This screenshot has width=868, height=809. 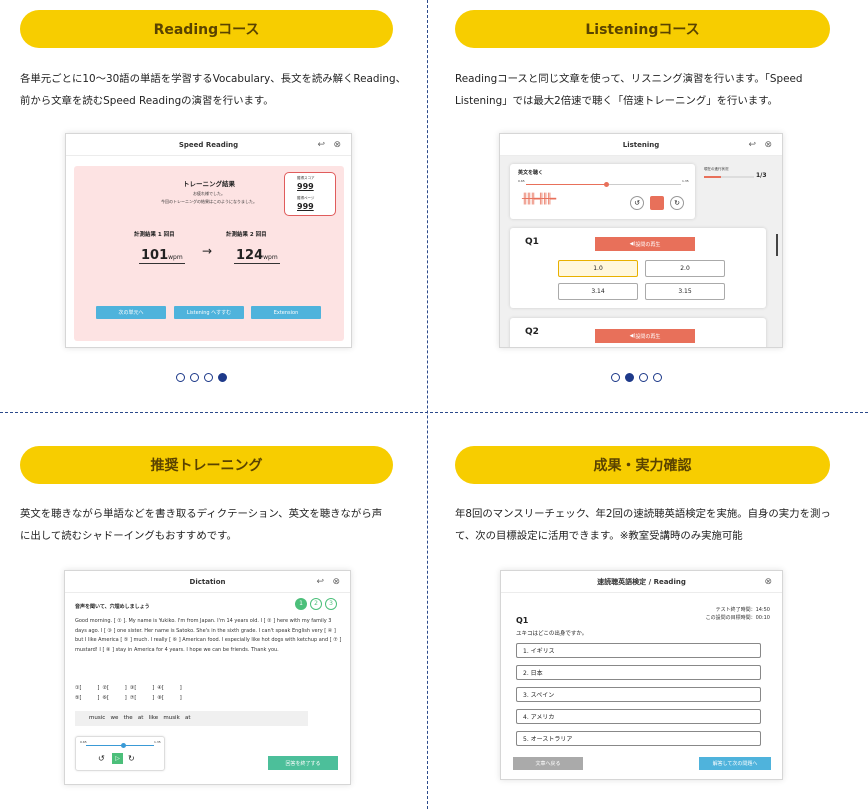 I want to click on score-label: 獲得スコア, so click(x=306, y=178).